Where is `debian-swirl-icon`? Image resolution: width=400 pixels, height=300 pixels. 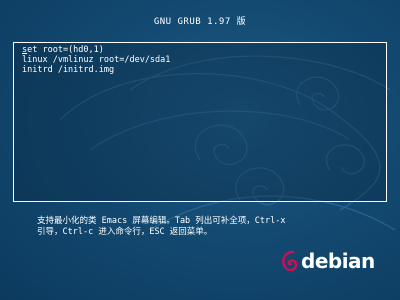 debian-swirl-icon is located at coordinates (290, 261).